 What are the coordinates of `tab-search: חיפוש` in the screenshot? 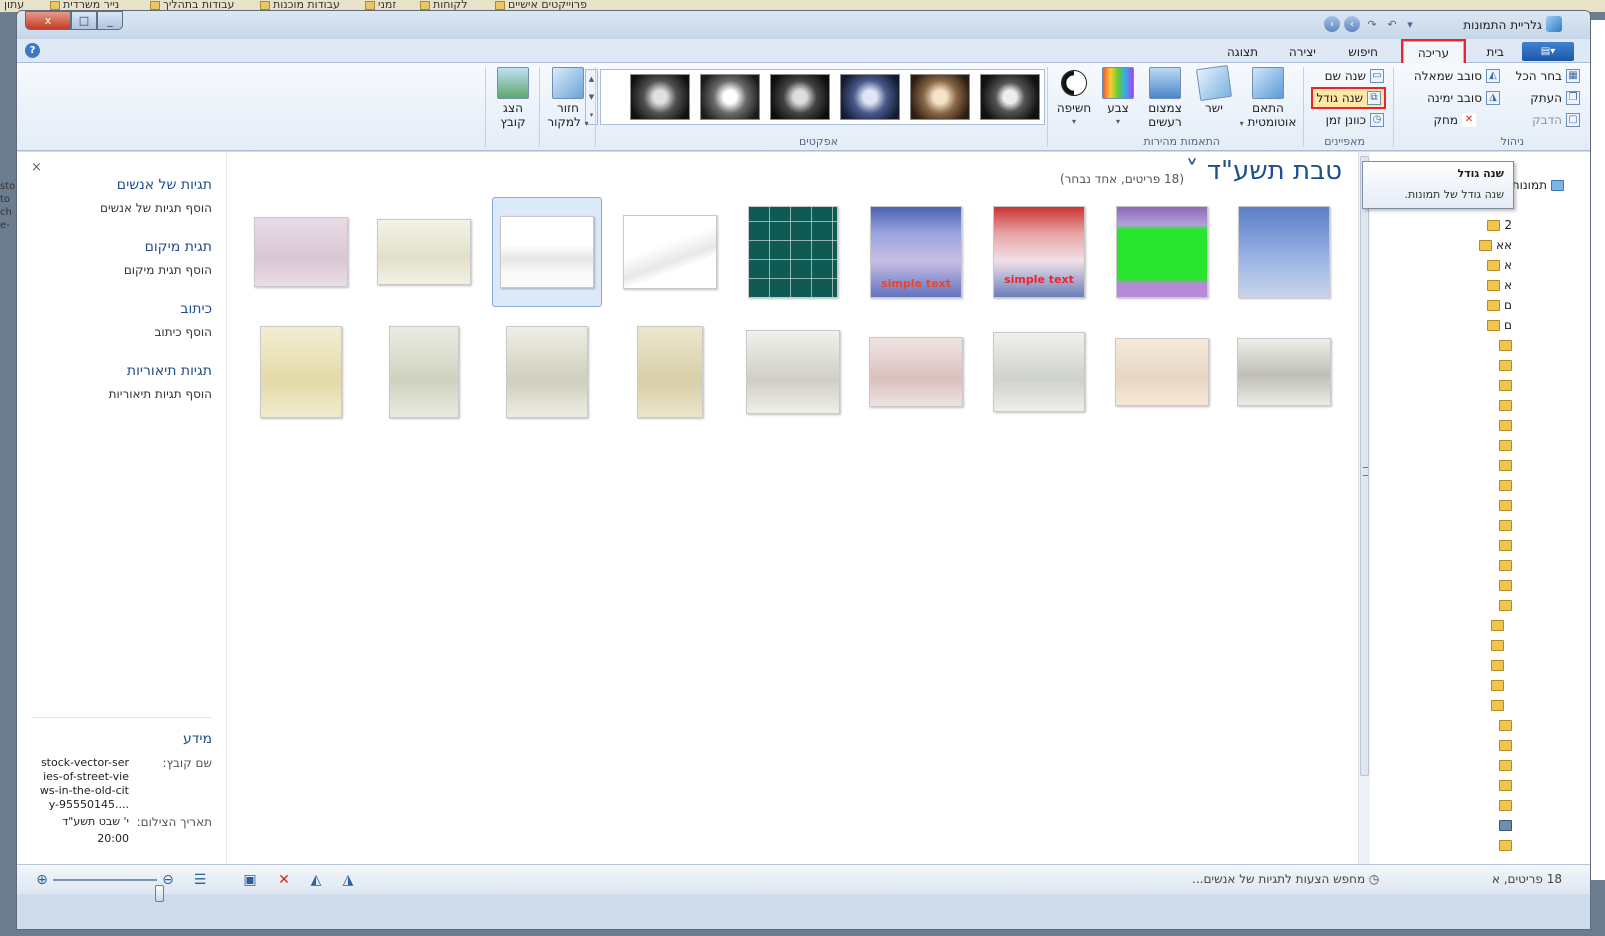 It's located at (1363, 52).